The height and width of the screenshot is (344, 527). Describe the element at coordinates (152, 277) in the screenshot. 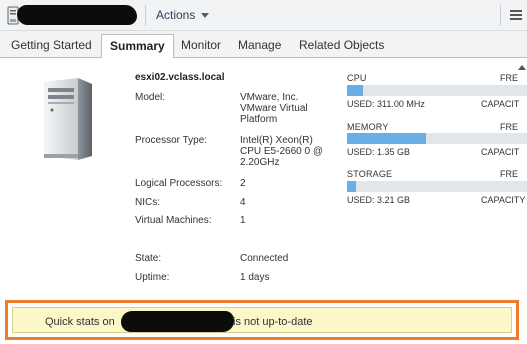

I see `uptime-label: Uptime:` at that location.